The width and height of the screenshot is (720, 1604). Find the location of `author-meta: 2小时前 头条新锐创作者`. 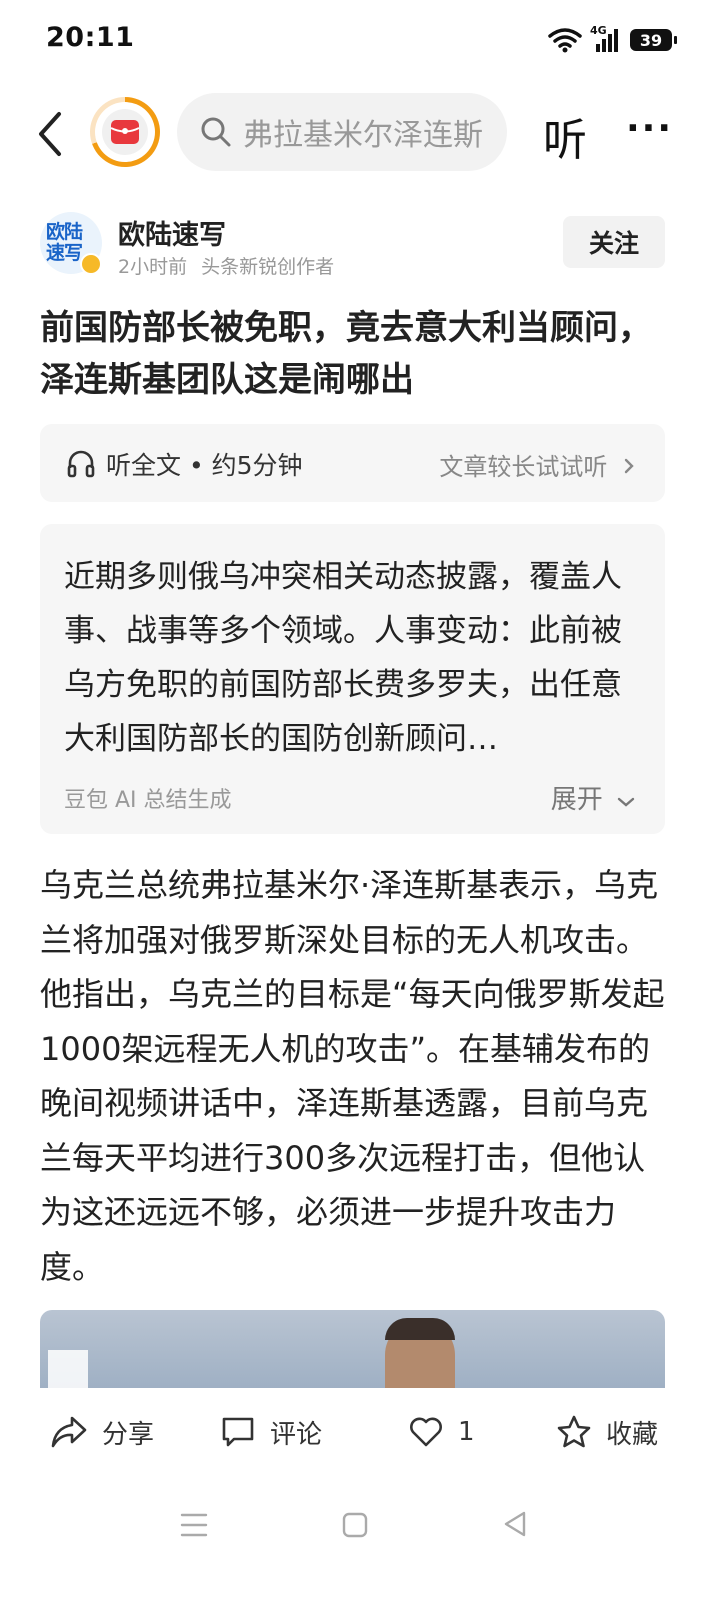

author-meta: 2小时前 头条新锐创作者 is located at coordinates (226, 265).